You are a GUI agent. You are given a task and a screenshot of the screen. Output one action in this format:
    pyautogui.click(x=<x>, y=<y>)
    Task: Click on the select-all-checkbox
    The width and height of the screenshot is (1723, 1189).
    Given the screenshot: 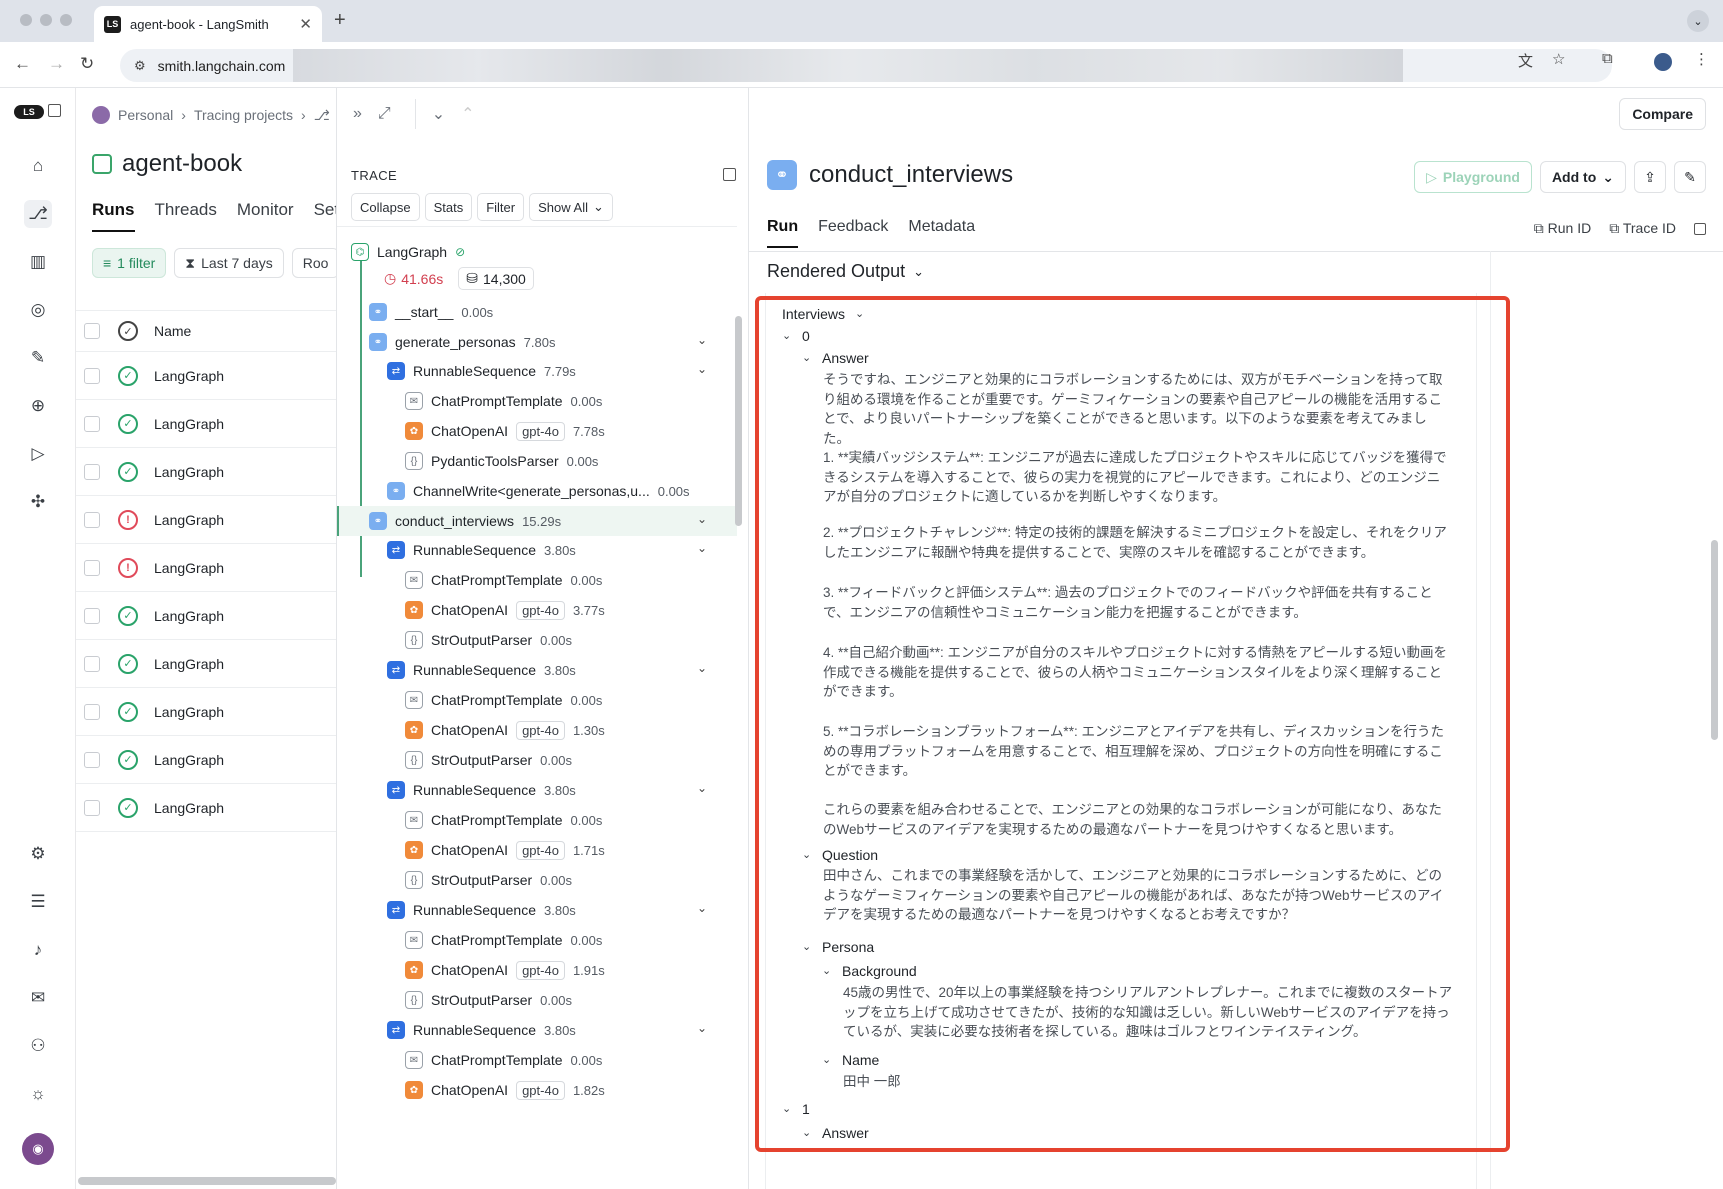 What is the action you would take?
    pyautogui.click(x=92, y=331)
    